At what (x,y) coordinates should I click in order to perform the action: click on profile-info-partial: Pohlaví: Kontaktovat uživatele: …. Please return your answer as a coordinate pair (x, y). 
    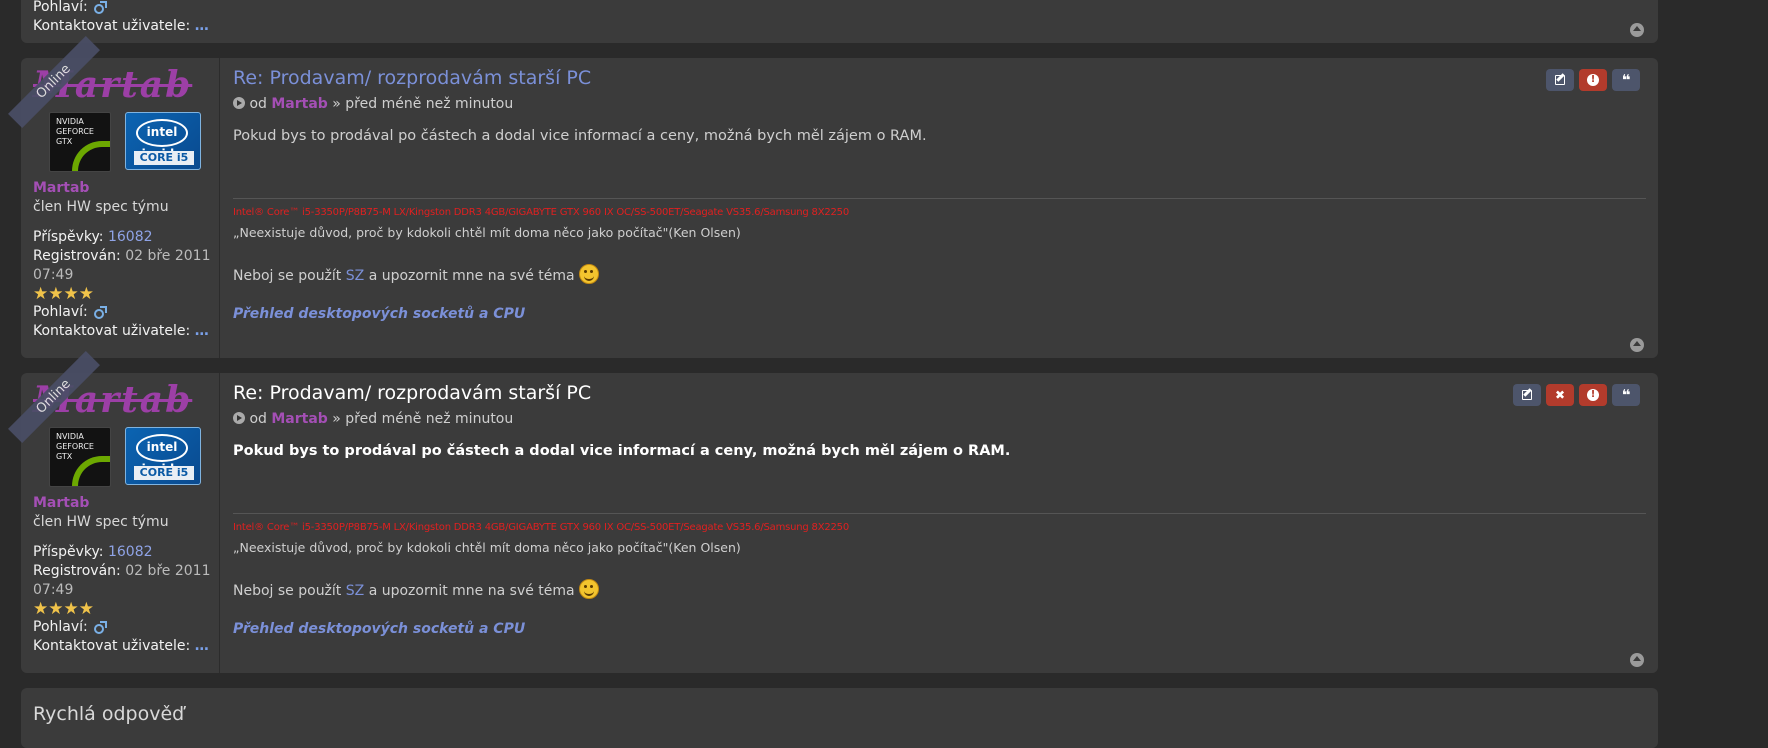
    Looking at the image, I should click on (121, 18).